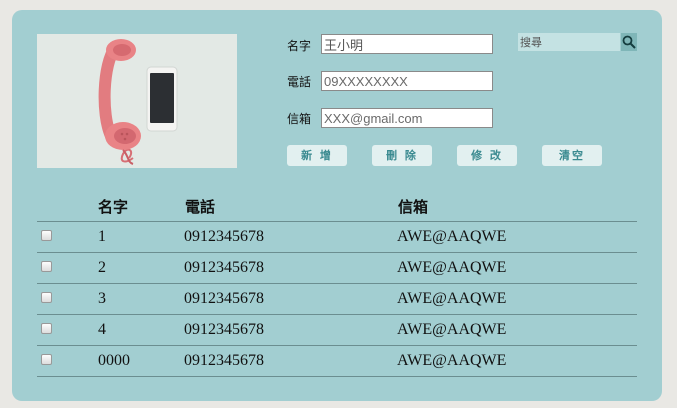  I want to click on clear-button: 清空, so click(572, 155).